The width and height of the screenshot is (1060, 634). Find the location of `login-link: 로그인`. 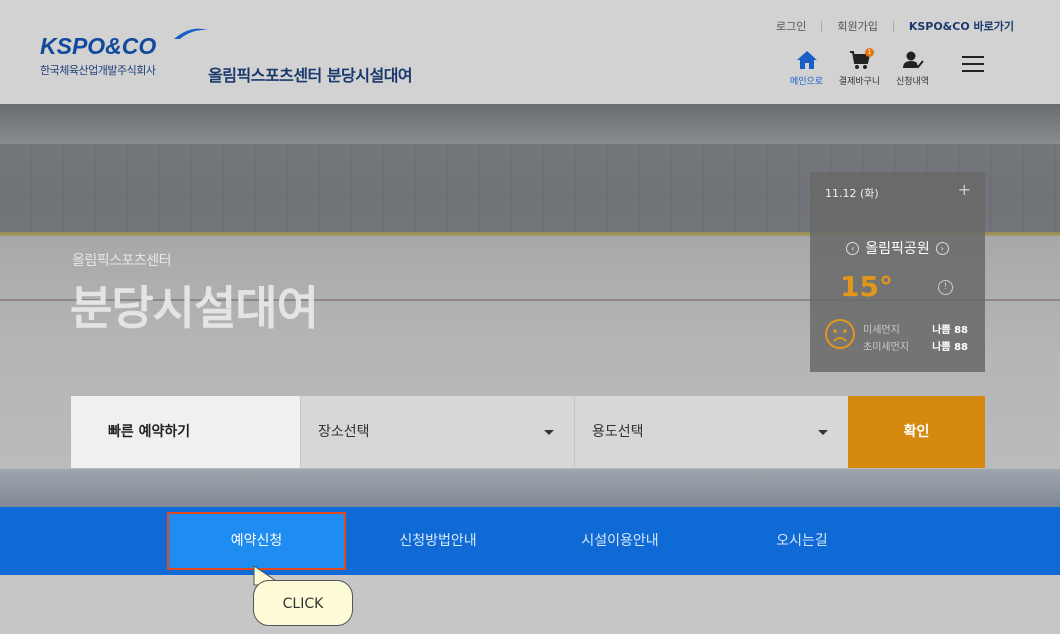

login-link: 로그인 is located at coordinates (791, 26).